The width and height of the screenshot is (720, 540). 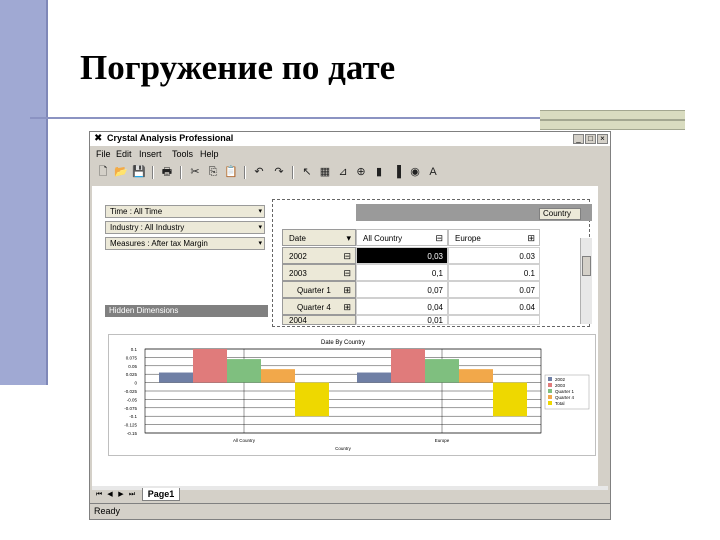 I want to click on last-sheet-icon: ⏭, so click(x=132, y=494).